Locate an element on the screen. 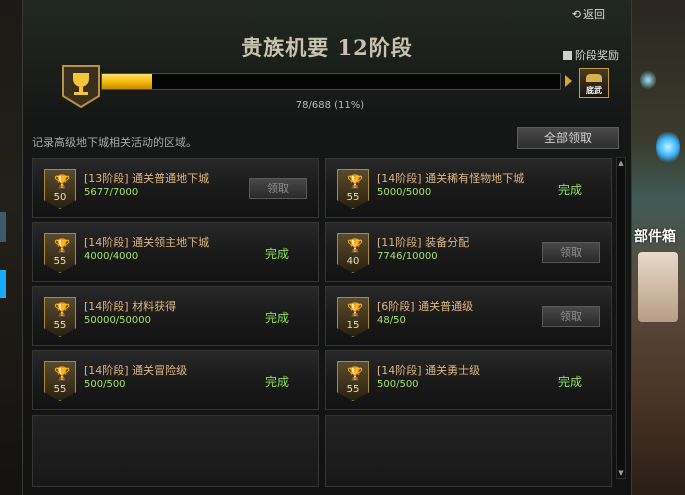  quest-title: [14阶段] 通关冒险级 is located at coordinates (136, 370).